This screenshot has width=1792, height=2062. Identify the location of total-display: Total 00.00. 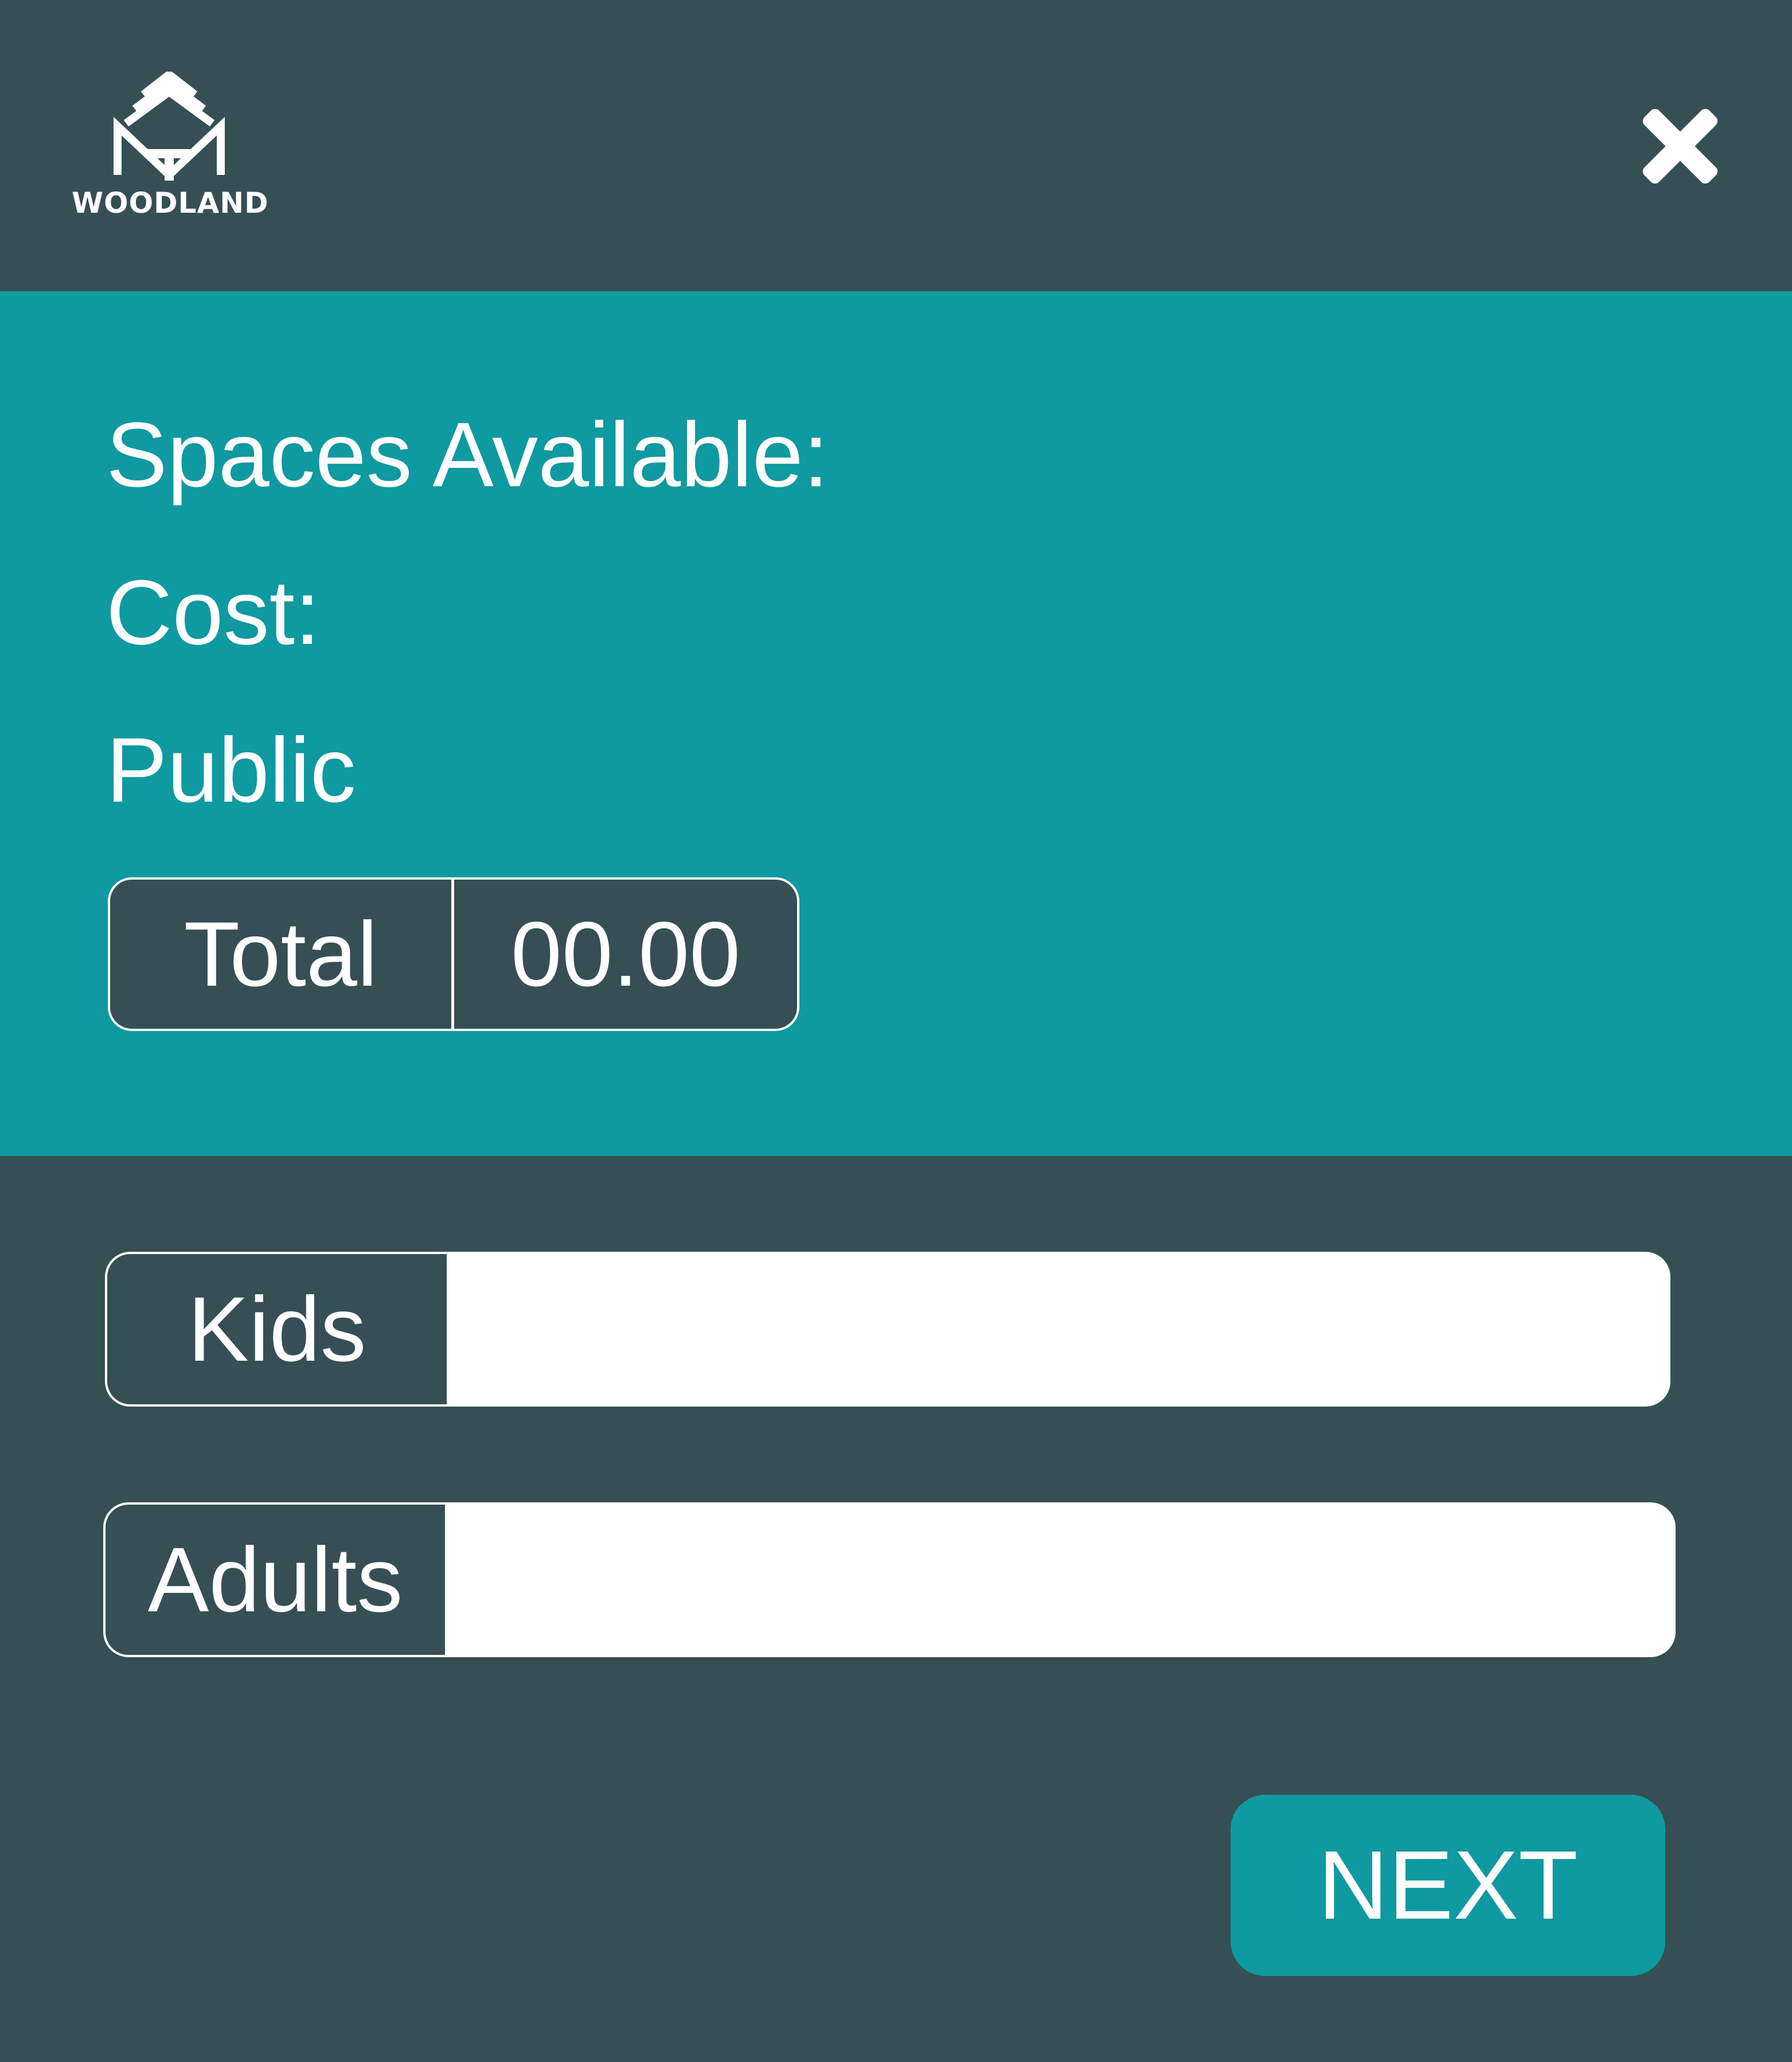
(453, 954).